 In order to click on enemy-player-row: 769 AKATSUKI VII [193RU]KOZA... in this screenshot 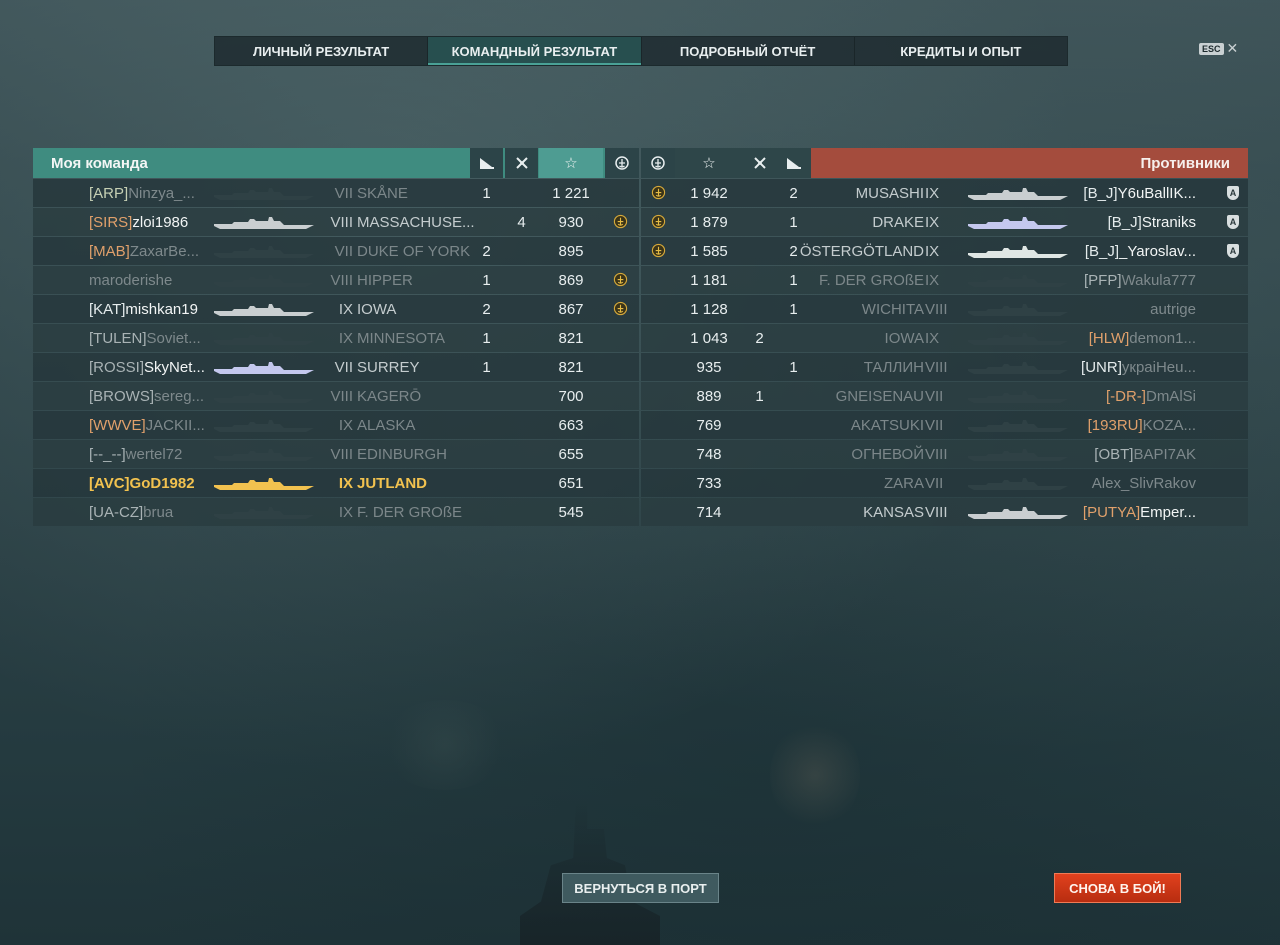, I will do `click(944, 425)`.